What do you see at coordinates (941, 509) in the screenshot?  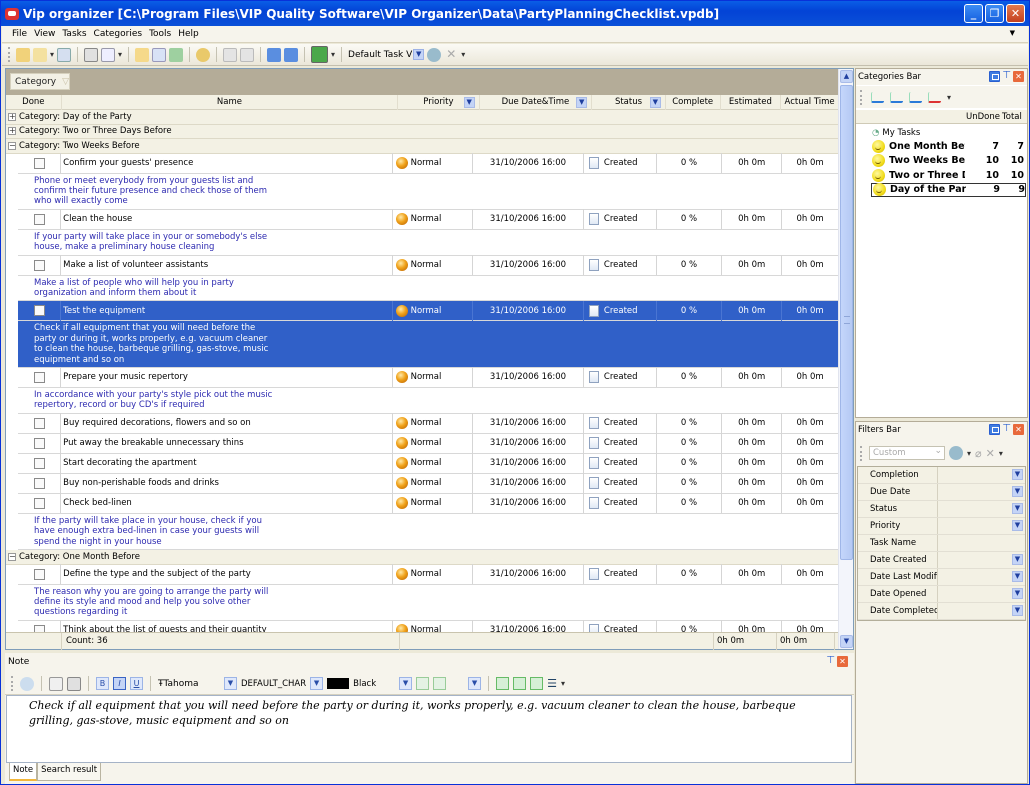 I see `filter-row: Status ▼` at bounding box center [941, 509].